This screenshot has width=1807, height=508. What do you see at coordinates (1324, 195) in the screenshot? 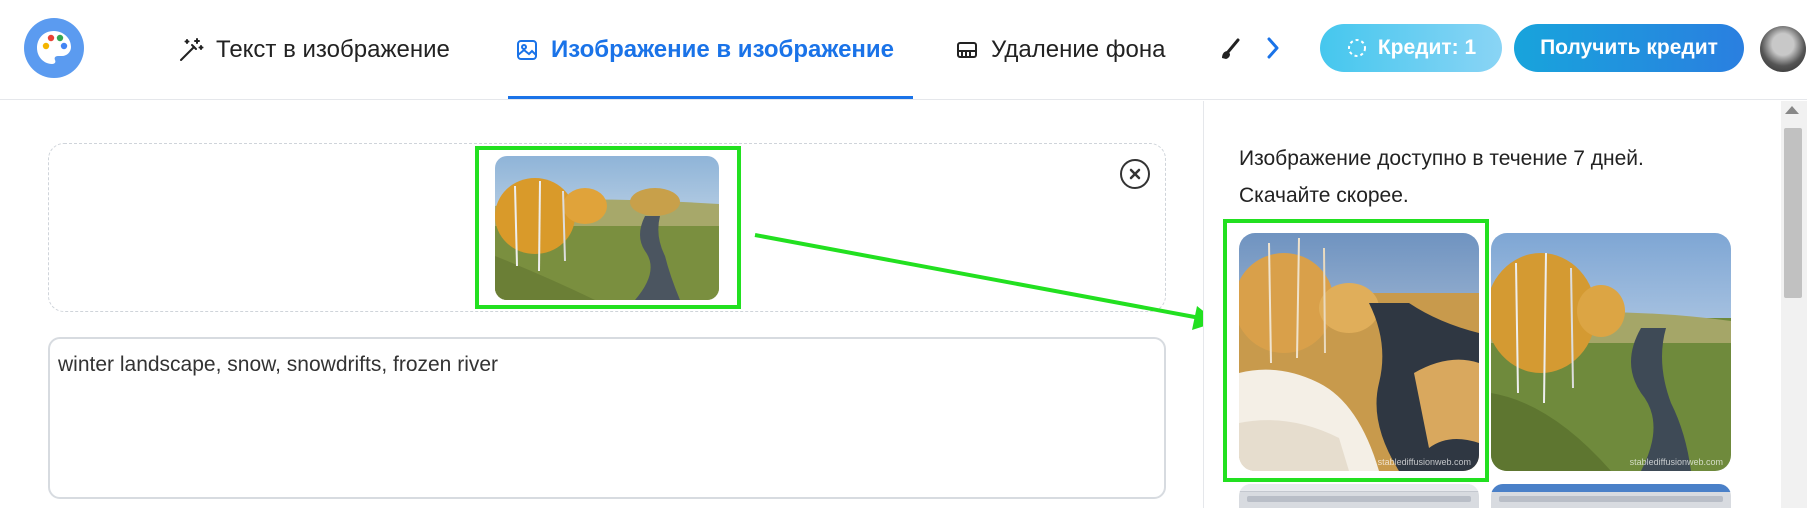
I see `notice-line-2: Скачайте скорее.` at bounding box center [1324, 195].